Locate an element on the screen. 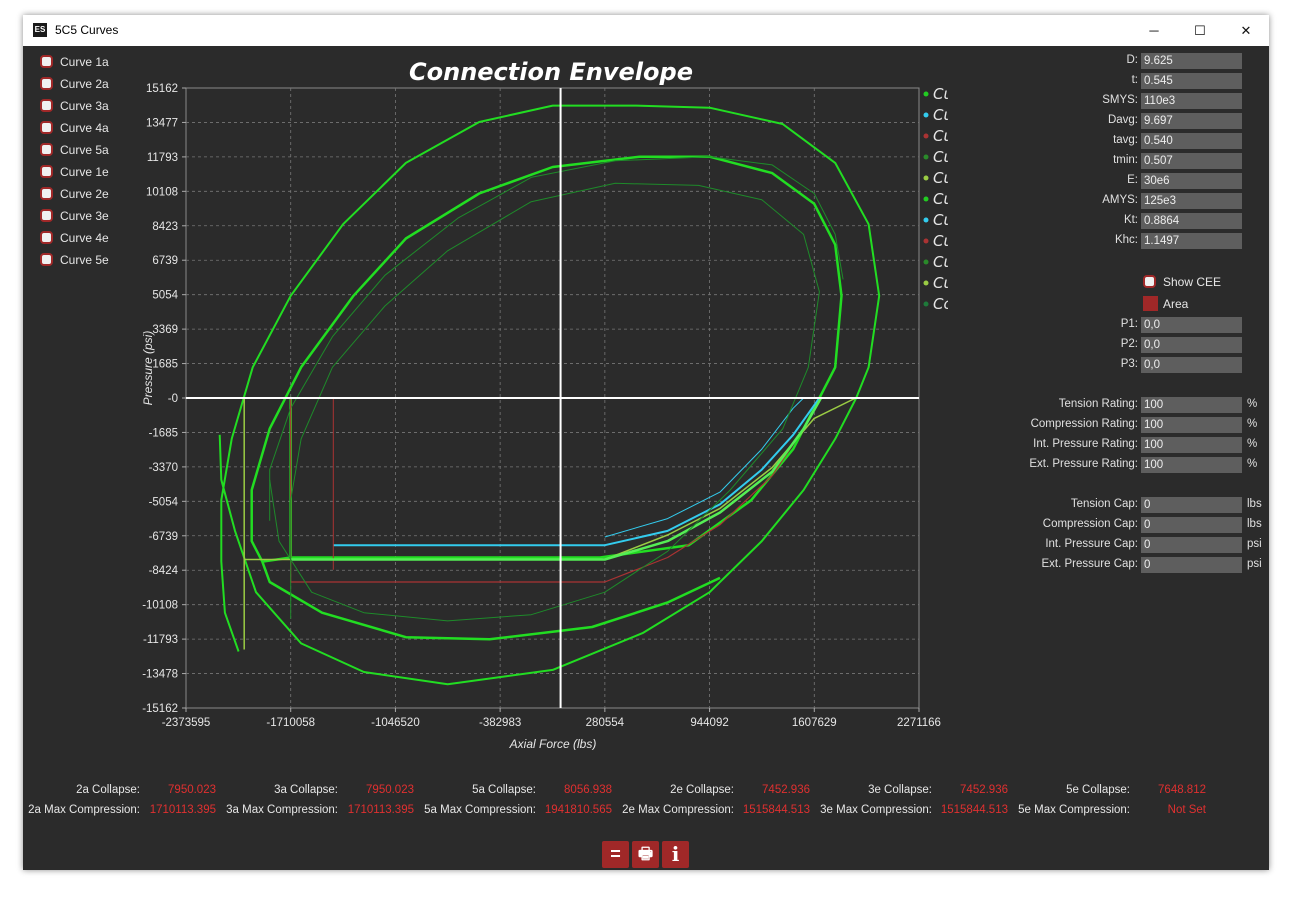 This screenshot has width=1289, height=897. stat-value: 8056.938 is located at coordinates (588, 790).